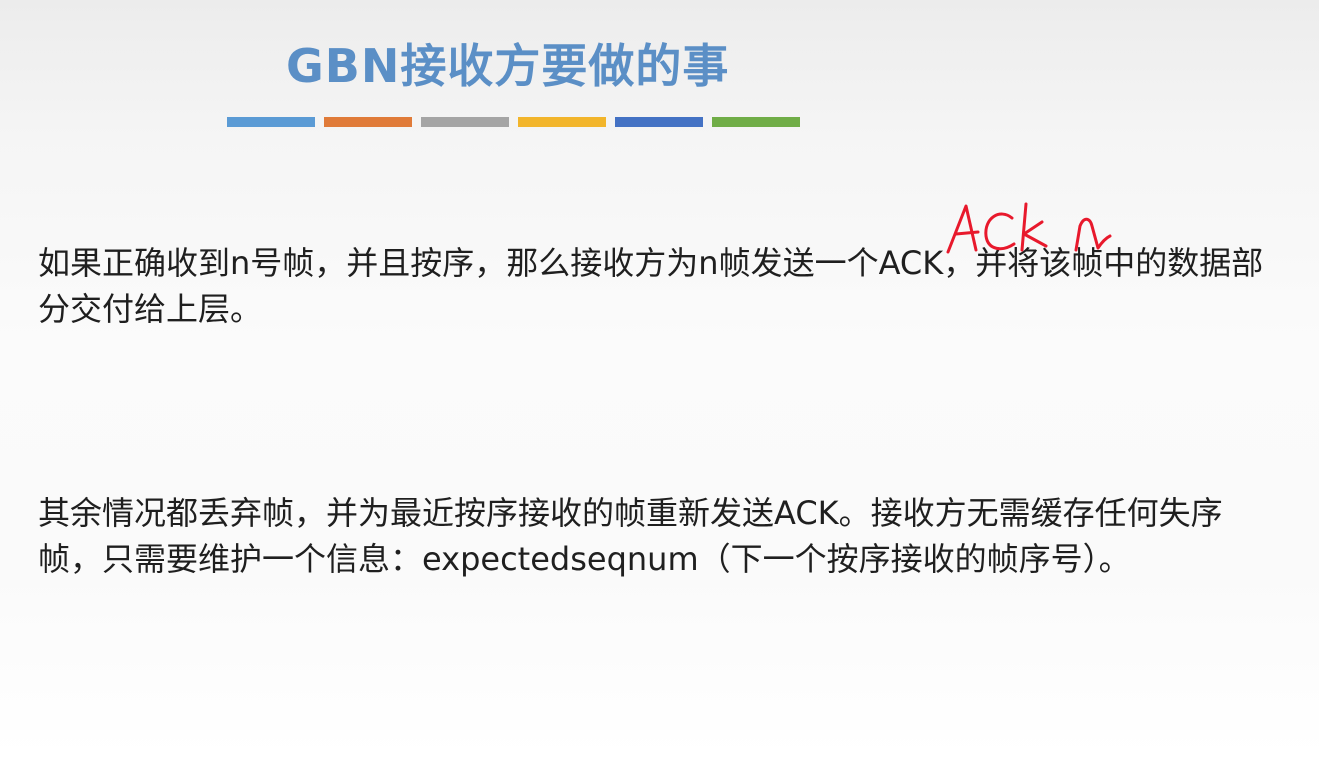 This screenshot has width=1319, height=757. I want to click on handwritten-annotation, so click(1029, 228).